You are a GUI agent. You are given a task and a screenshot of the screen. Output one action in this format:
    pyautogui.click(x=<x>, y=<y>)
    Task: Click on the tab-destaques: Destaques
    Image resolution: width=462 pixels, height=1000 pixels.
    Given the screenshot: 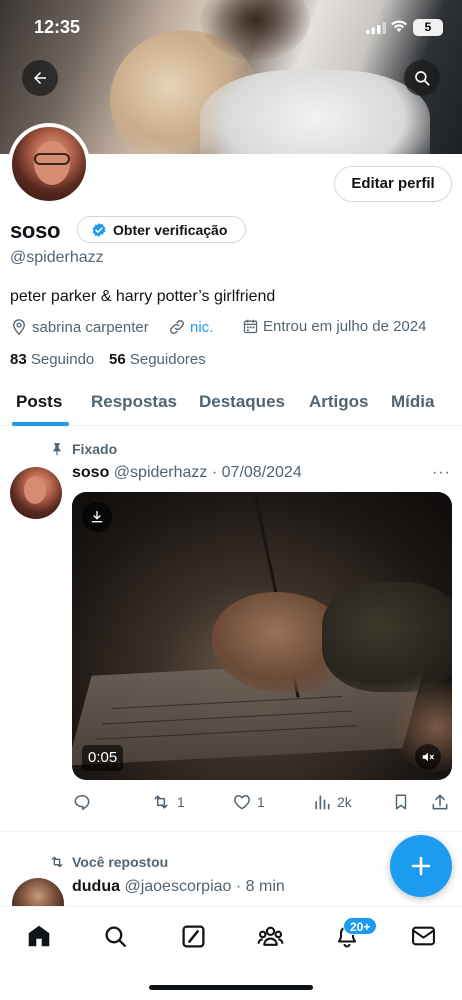 What is the action you would take?
    pyautogui.click(x=242, y=402)
    